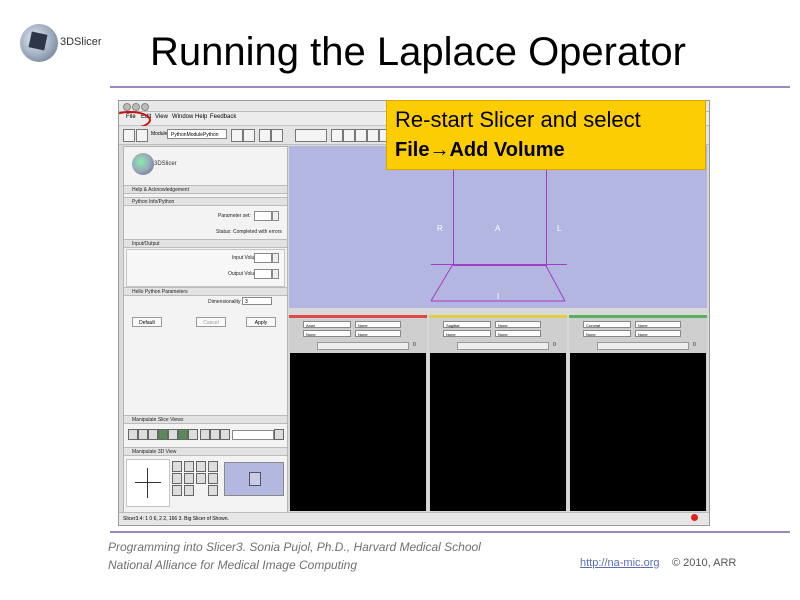 The height and width of the screenshot is (600, 800). What do you see at coordinates (211, 322) in the screenshot?
I see `cancel-button: Cancel` at bounding box center [211, 322].